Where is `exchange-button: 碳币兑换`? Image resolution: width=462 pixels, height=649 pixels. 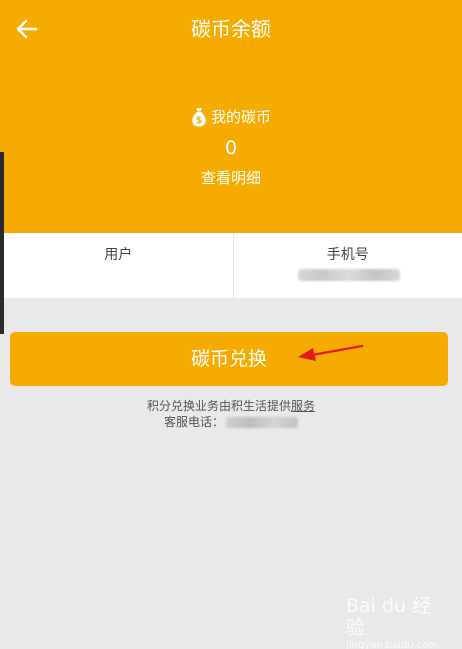 exchange-button: 碳币兑换 is located at coordinates (229, 359).